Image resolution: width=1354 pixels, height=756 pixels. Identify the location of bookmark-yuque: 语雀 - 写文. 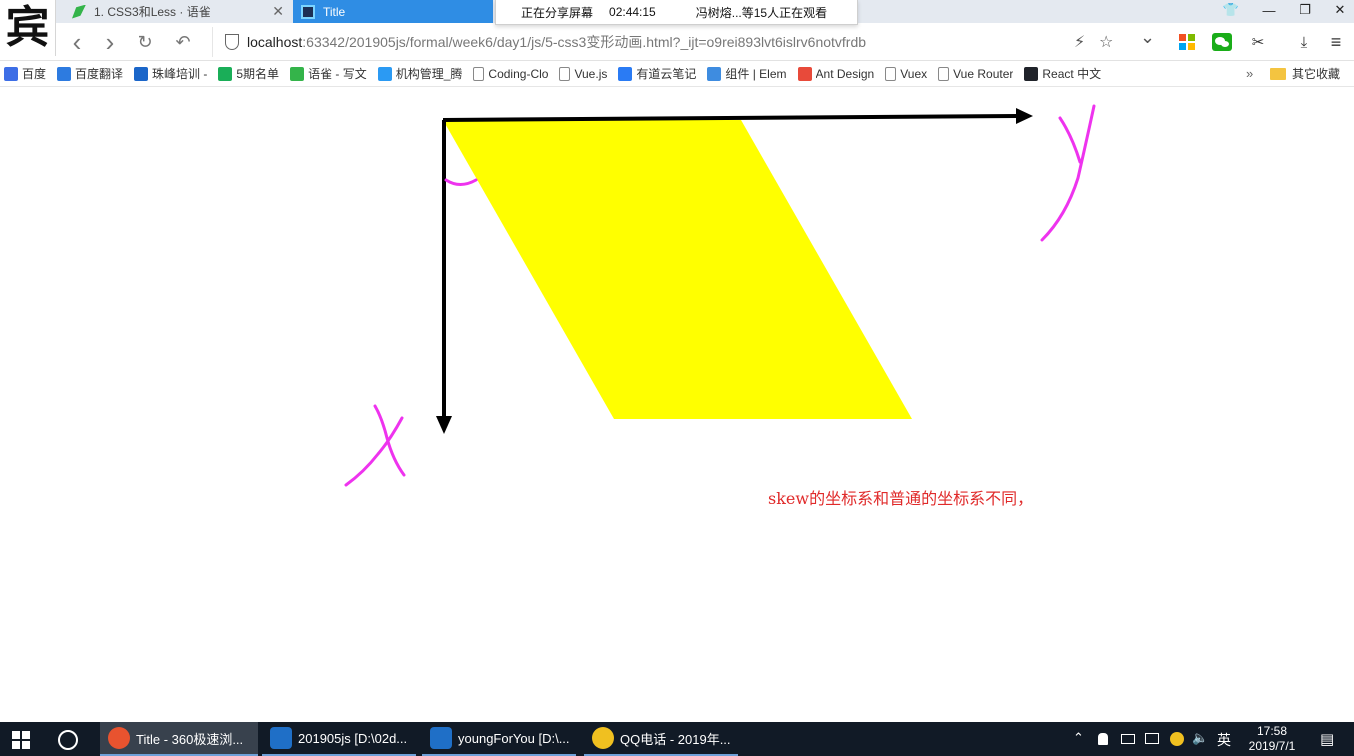
(328, 73).